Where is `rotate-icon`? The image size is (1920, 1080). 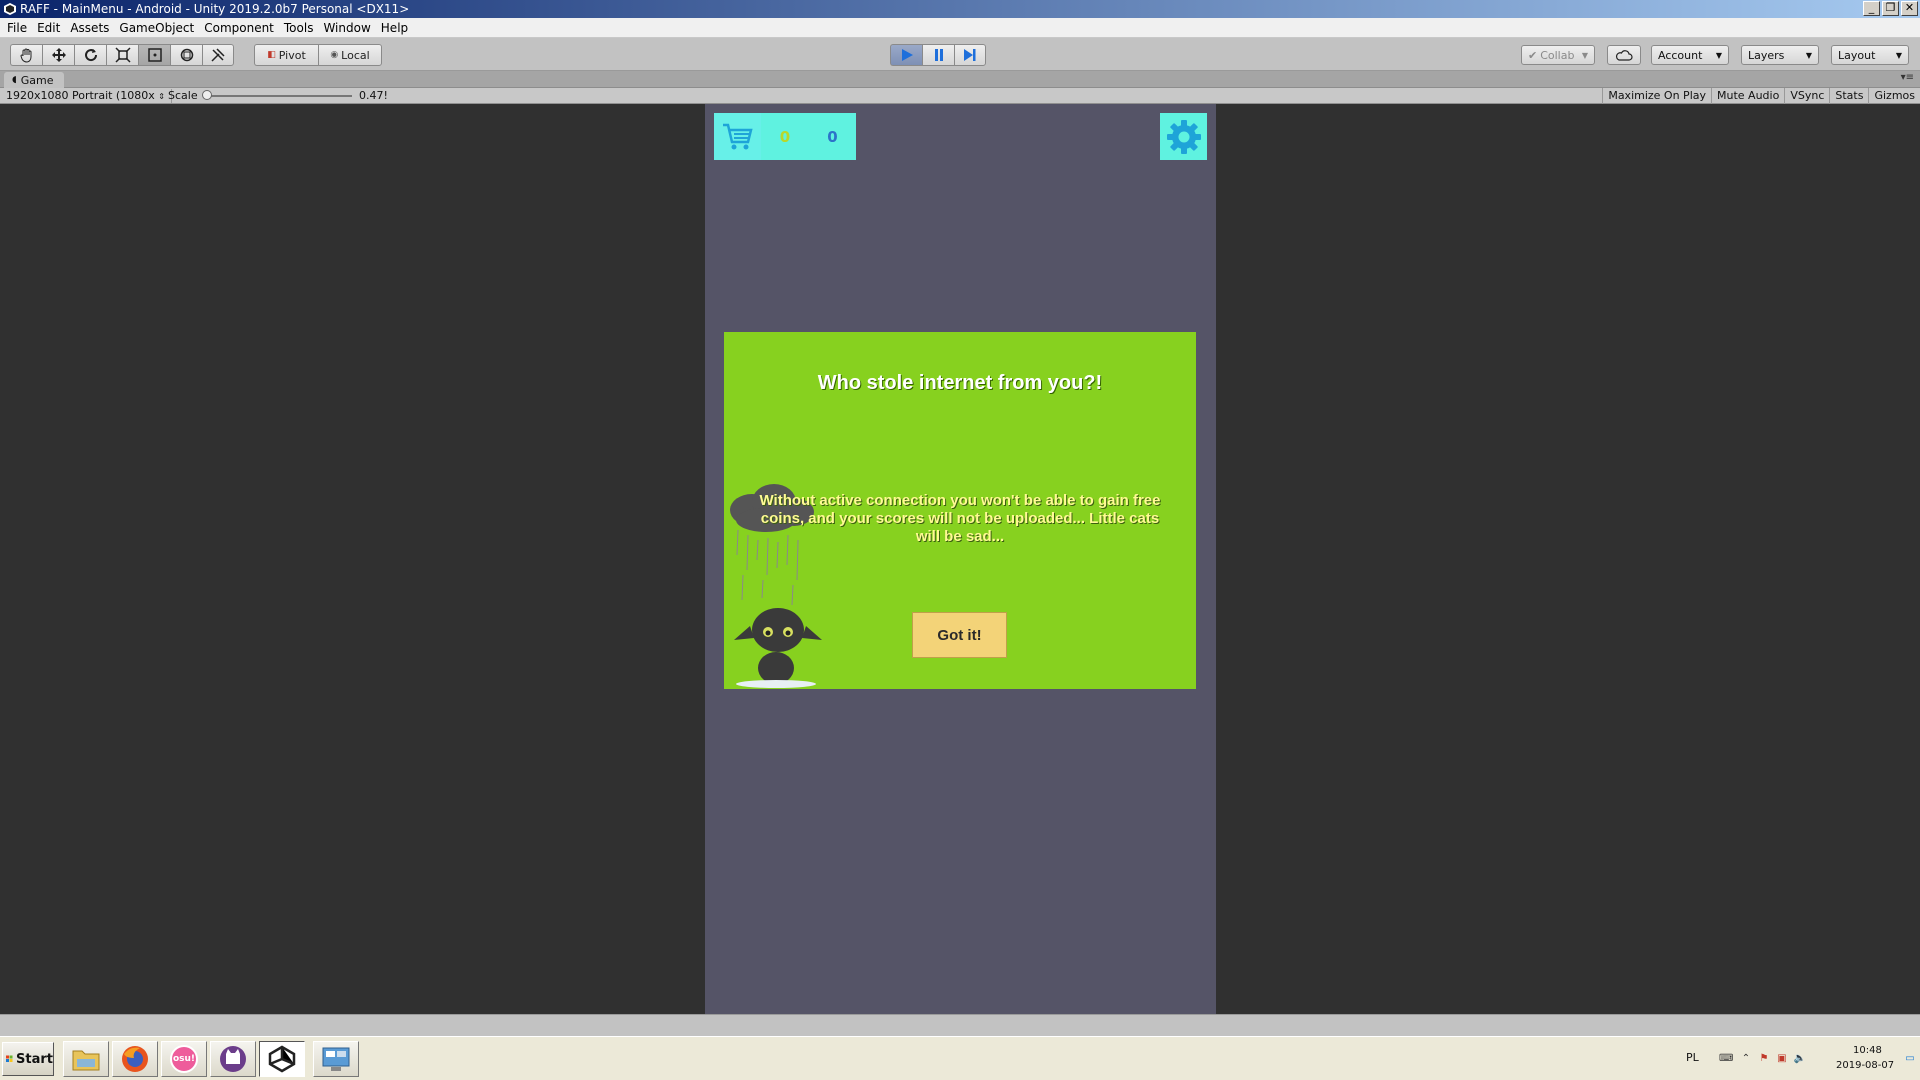 rotate-icon is located at coordinates (90, 55).